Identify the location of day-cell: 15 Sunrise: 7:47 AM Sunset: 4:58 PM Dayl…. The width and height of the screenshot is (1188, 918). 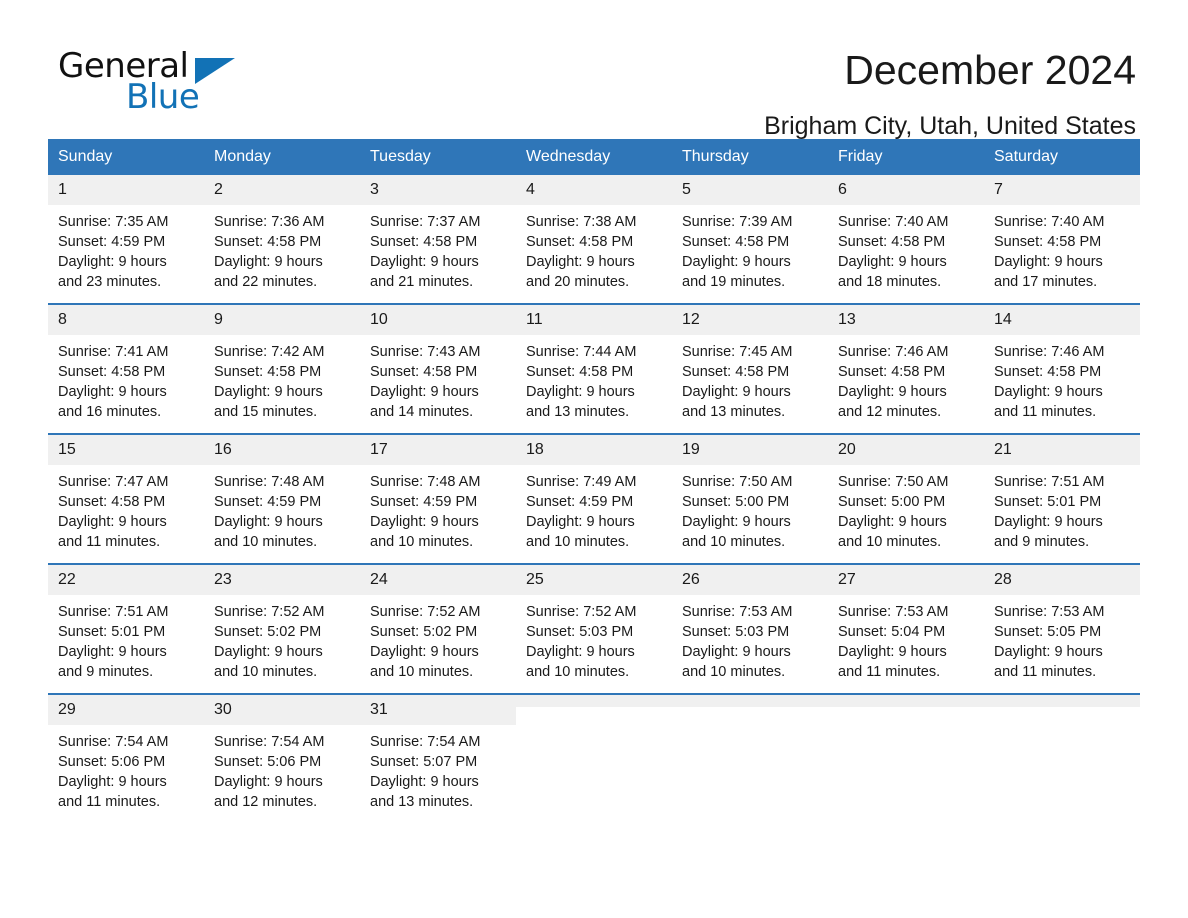
(126, 494).